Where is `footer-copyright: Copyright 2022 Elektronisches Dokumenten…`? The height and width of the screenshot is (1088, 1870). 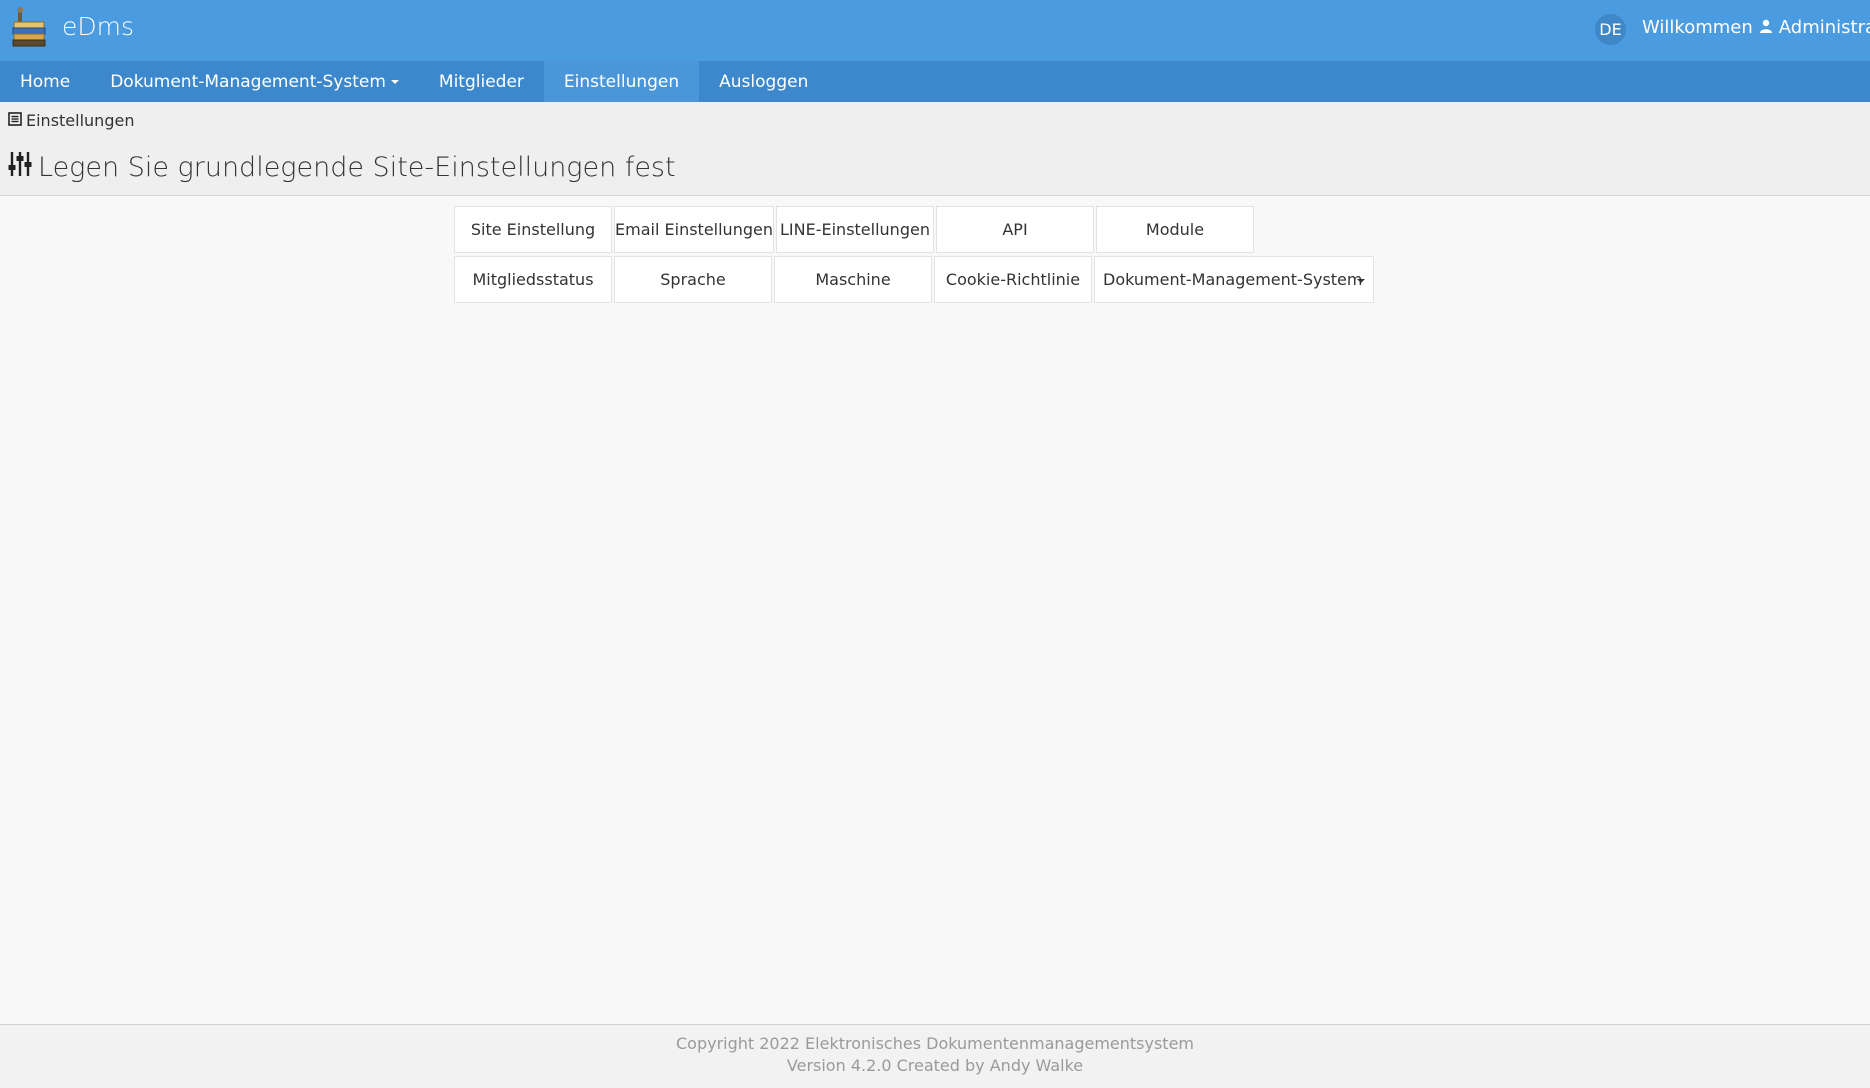
footer-copyright: Copyright 2022 Elektronisches Dokumenten… is located at coordinates (935, 1043).